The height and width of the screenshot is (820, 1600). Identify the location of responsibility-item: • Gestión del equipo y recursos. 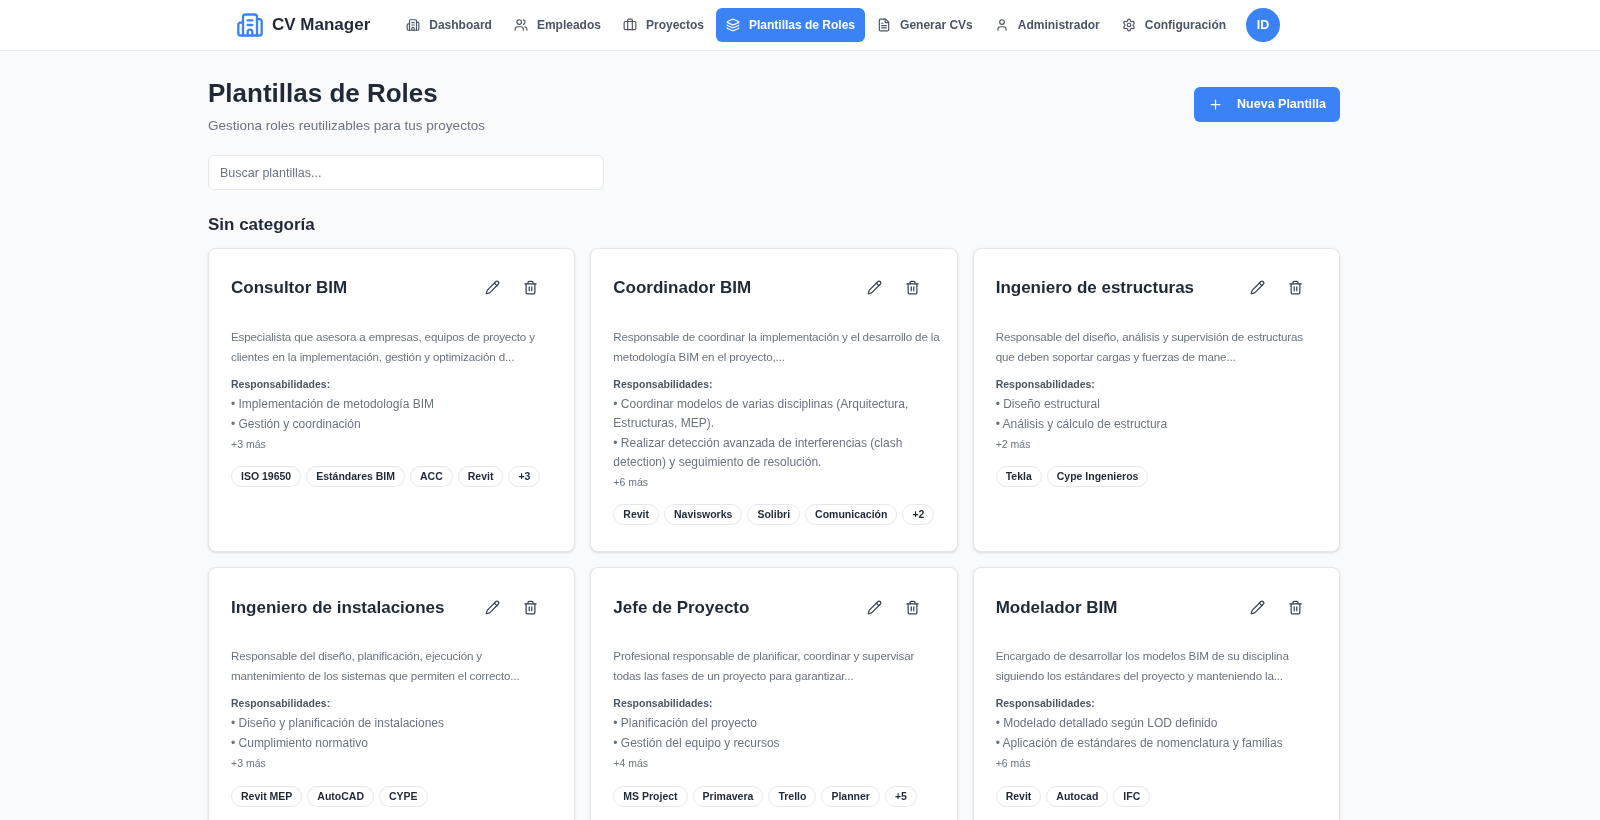
(697, 743).